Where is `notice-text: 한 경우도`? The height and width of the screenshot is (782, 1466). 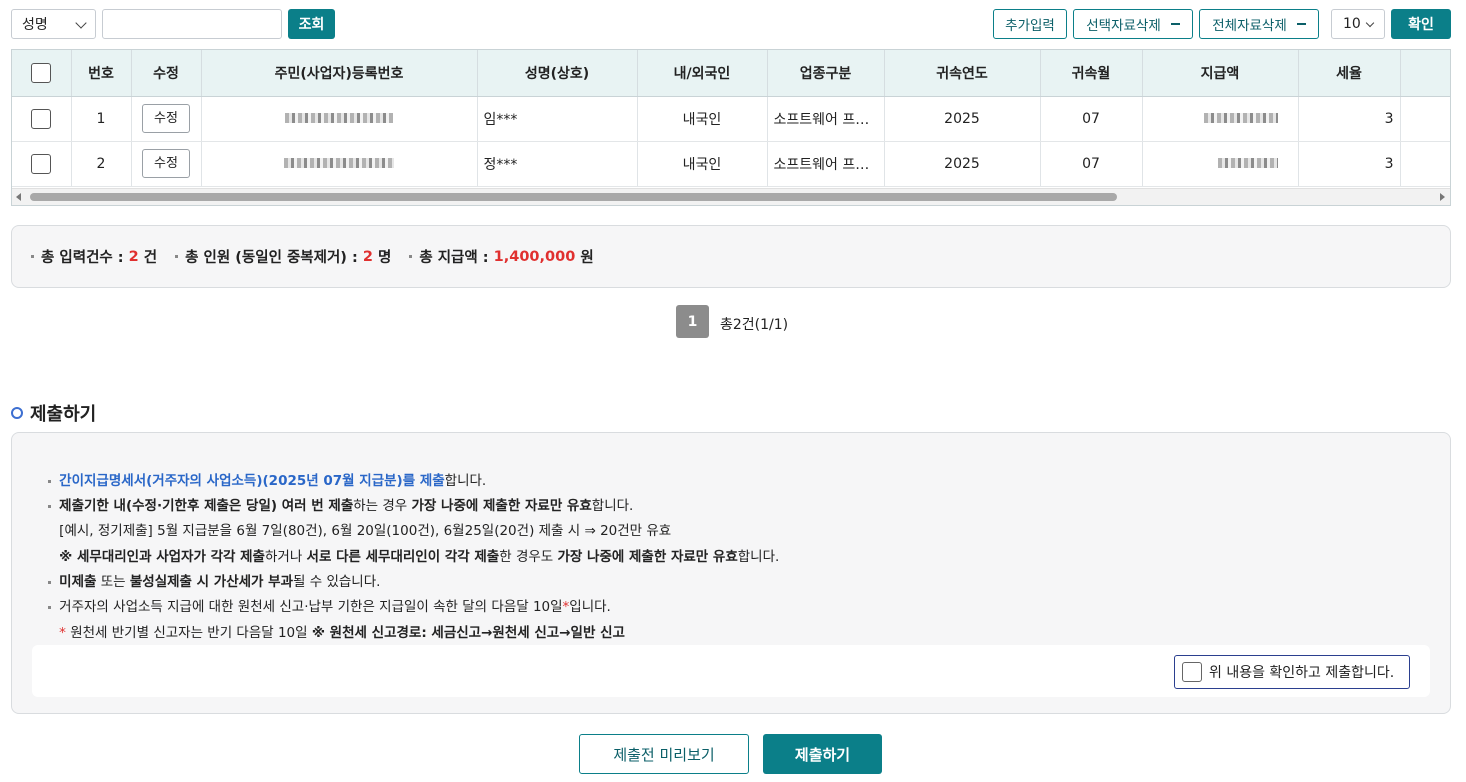
notice-text: 한 경우도 is located at coordinates (528, 557).